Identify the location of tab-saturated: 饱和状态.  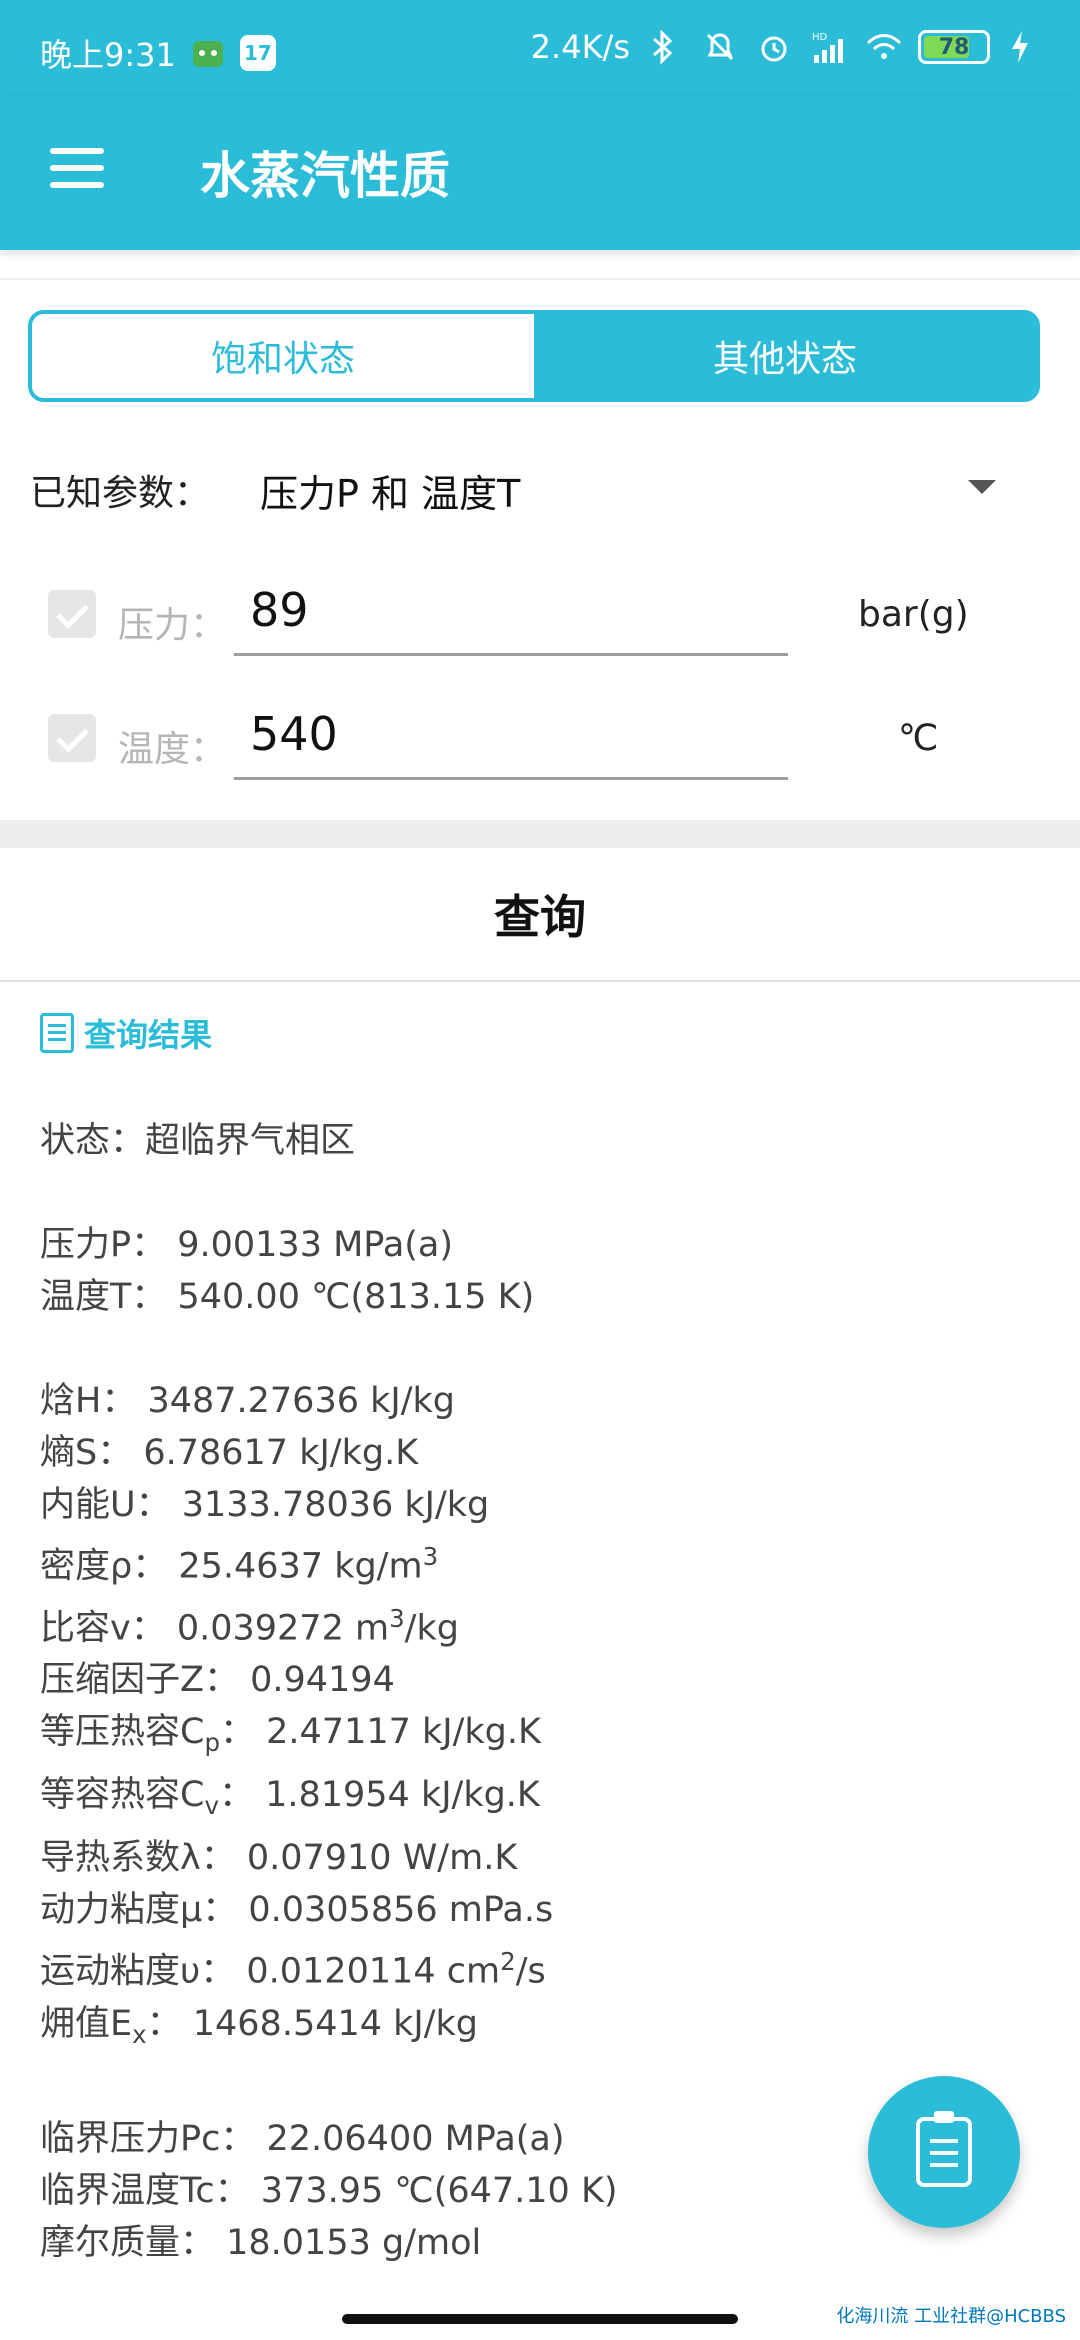
(283, 356).